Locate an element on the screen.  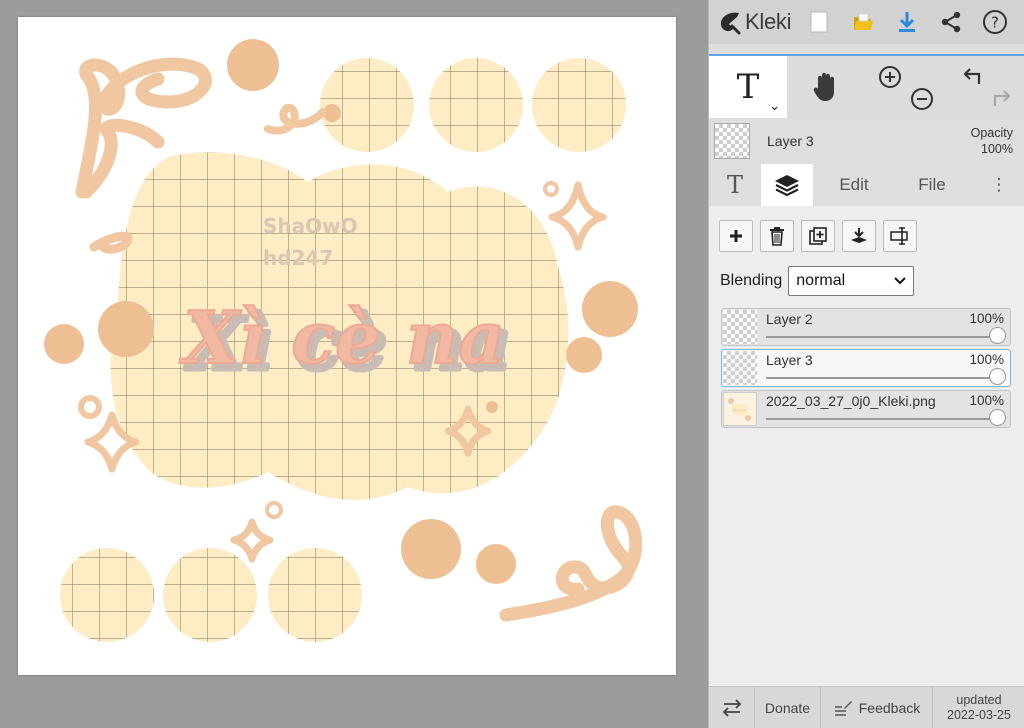
undo-button is located at coordinates (972, 79).